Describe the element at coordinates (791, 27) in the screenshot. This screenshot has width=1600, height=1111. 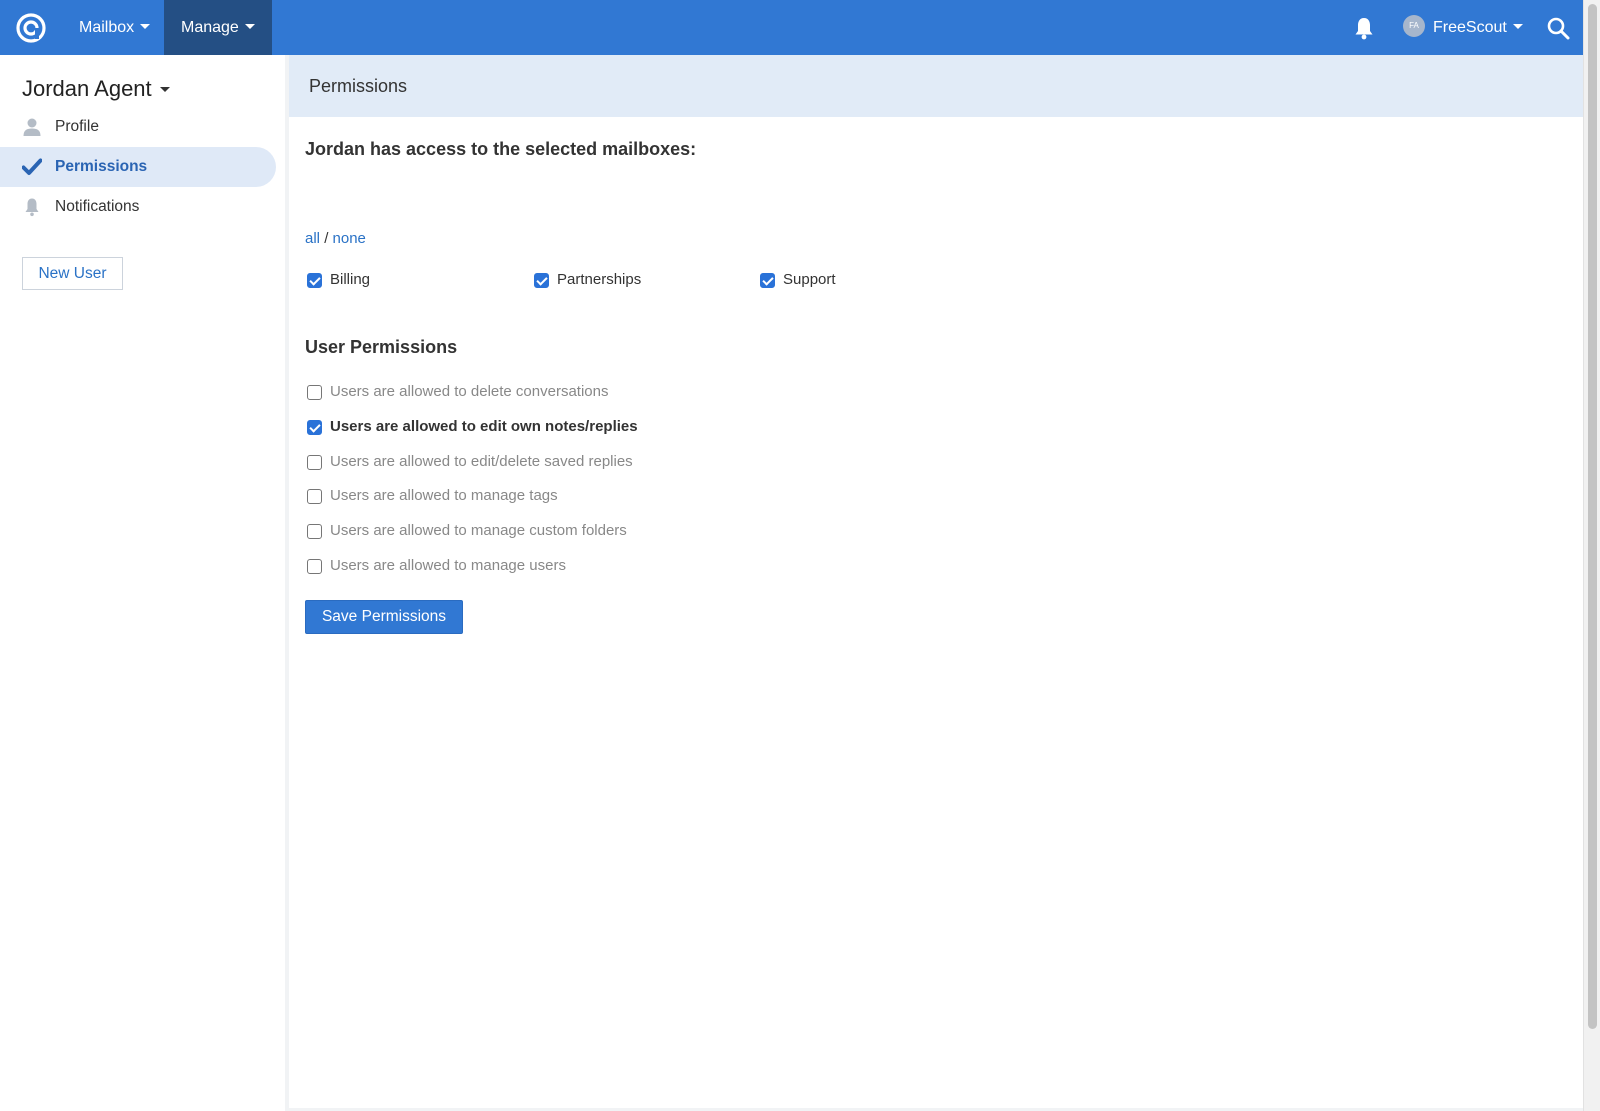
I see `top-navbar: Mailbox Manage FA FreeScout` at that location.